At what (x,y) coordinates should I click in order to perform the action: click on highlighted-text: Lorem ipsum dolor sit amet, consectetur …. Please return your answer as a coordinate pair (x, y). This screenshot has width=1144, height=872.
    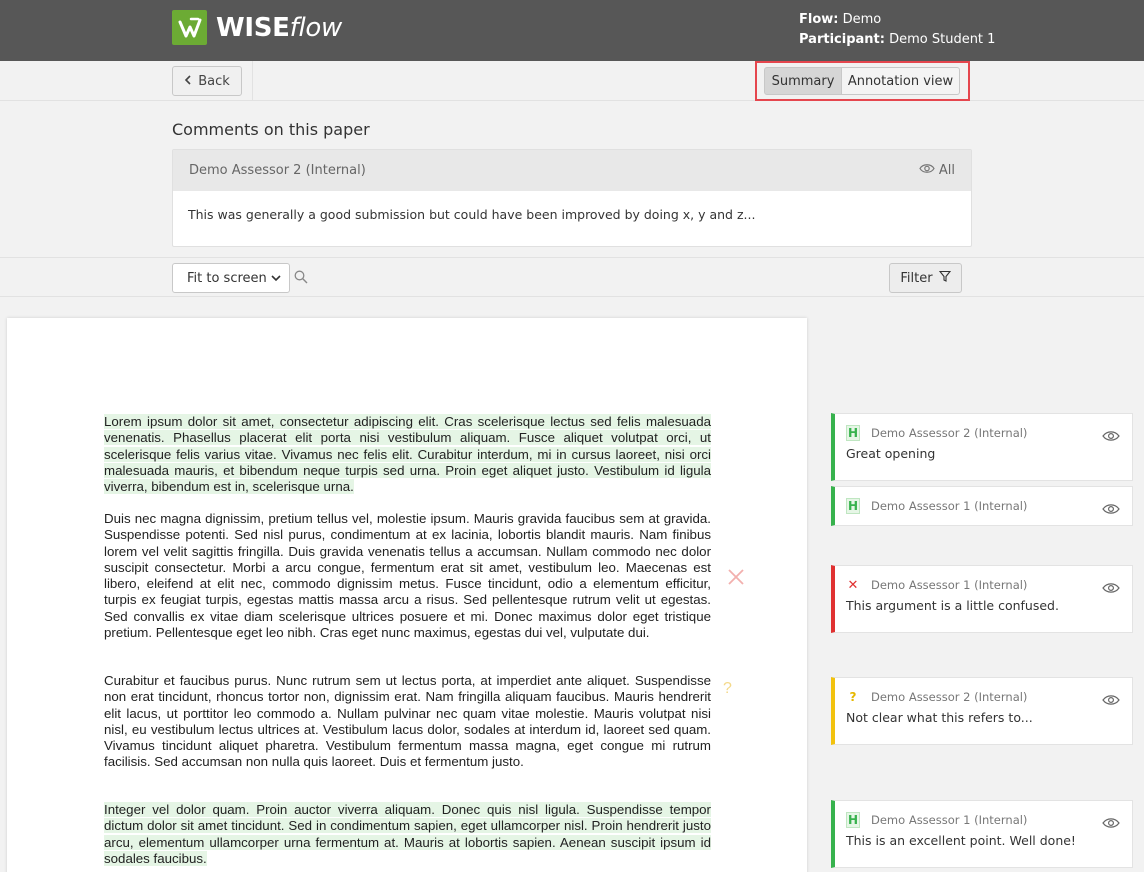
    Looking at the image, I should click on (407, 454).